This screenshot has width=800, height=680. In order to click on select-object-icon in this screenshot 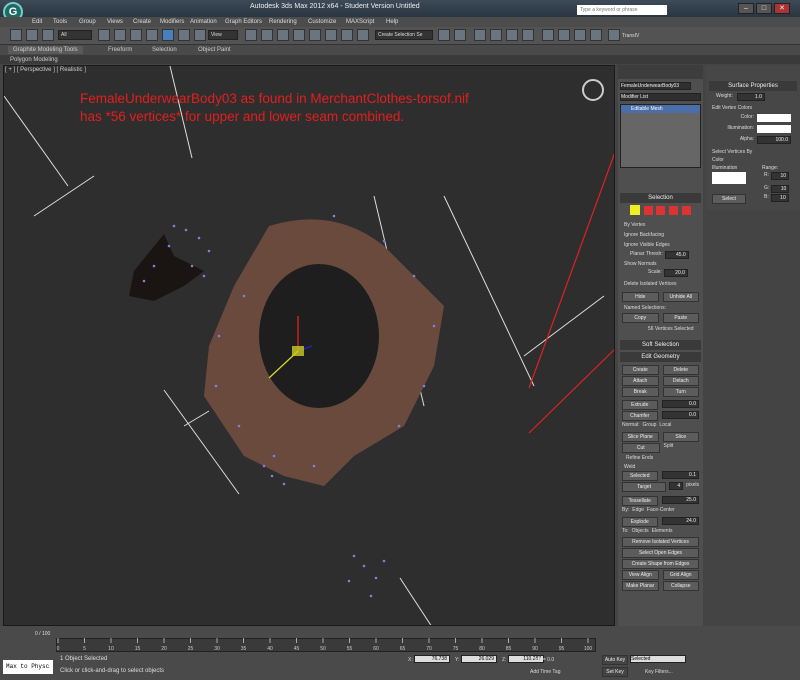, I will do `click(104, 35)`.